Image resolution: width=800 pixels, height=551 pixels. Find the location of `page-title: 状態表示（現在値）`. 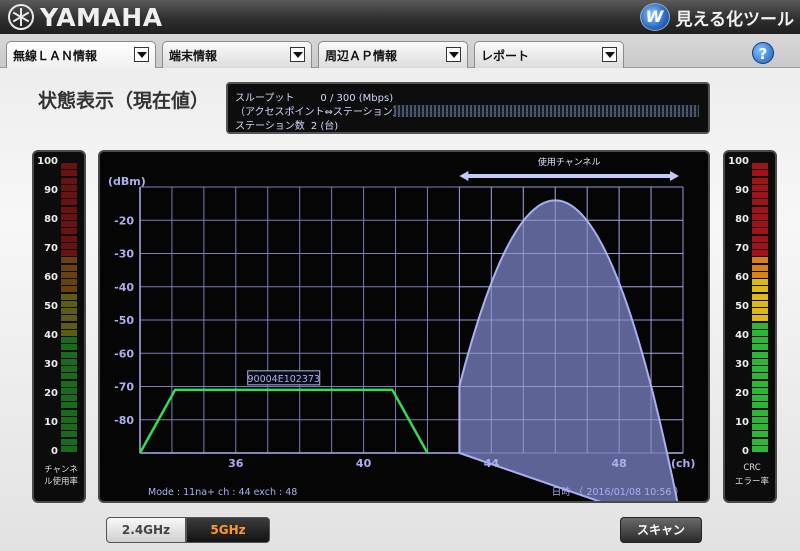

page-title: 状態表示（現在値） is located at coordinates (124, 101).